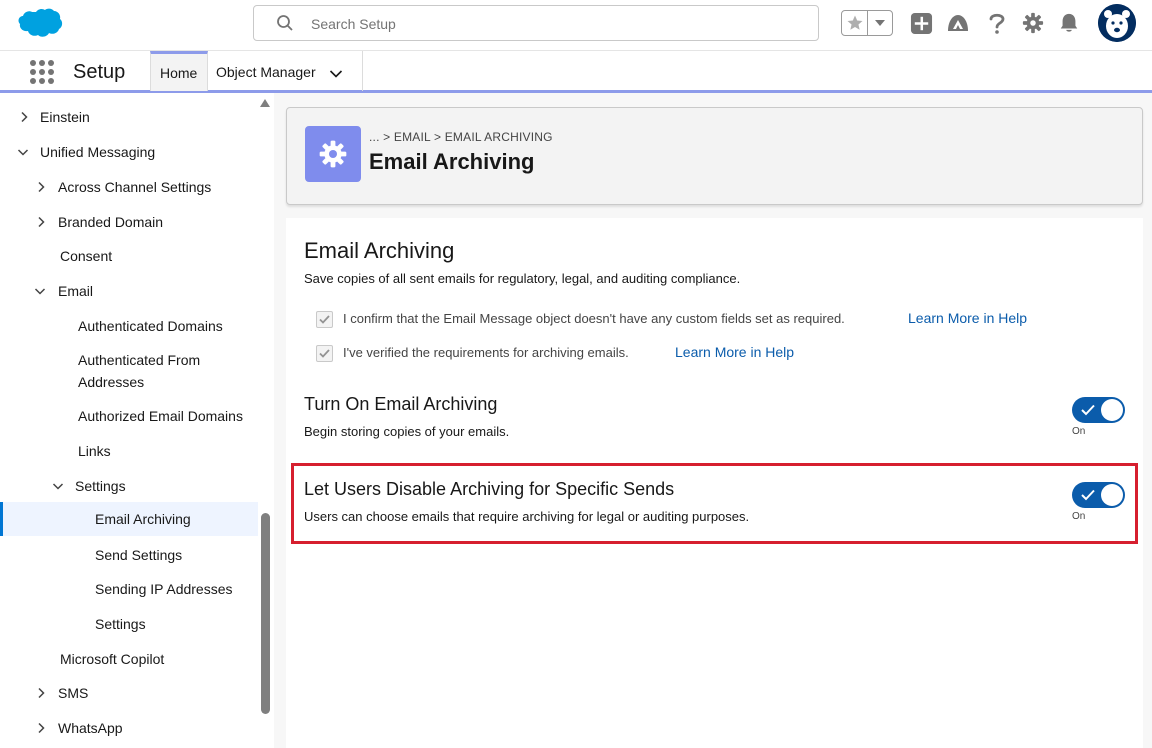 Image resolution: width=1152 pixels, height=748 pixels. What do you see at coordinates (94, 451) in the screenshot?
I see `sidebar-item-label: Links` at bounding box center [94, 451].